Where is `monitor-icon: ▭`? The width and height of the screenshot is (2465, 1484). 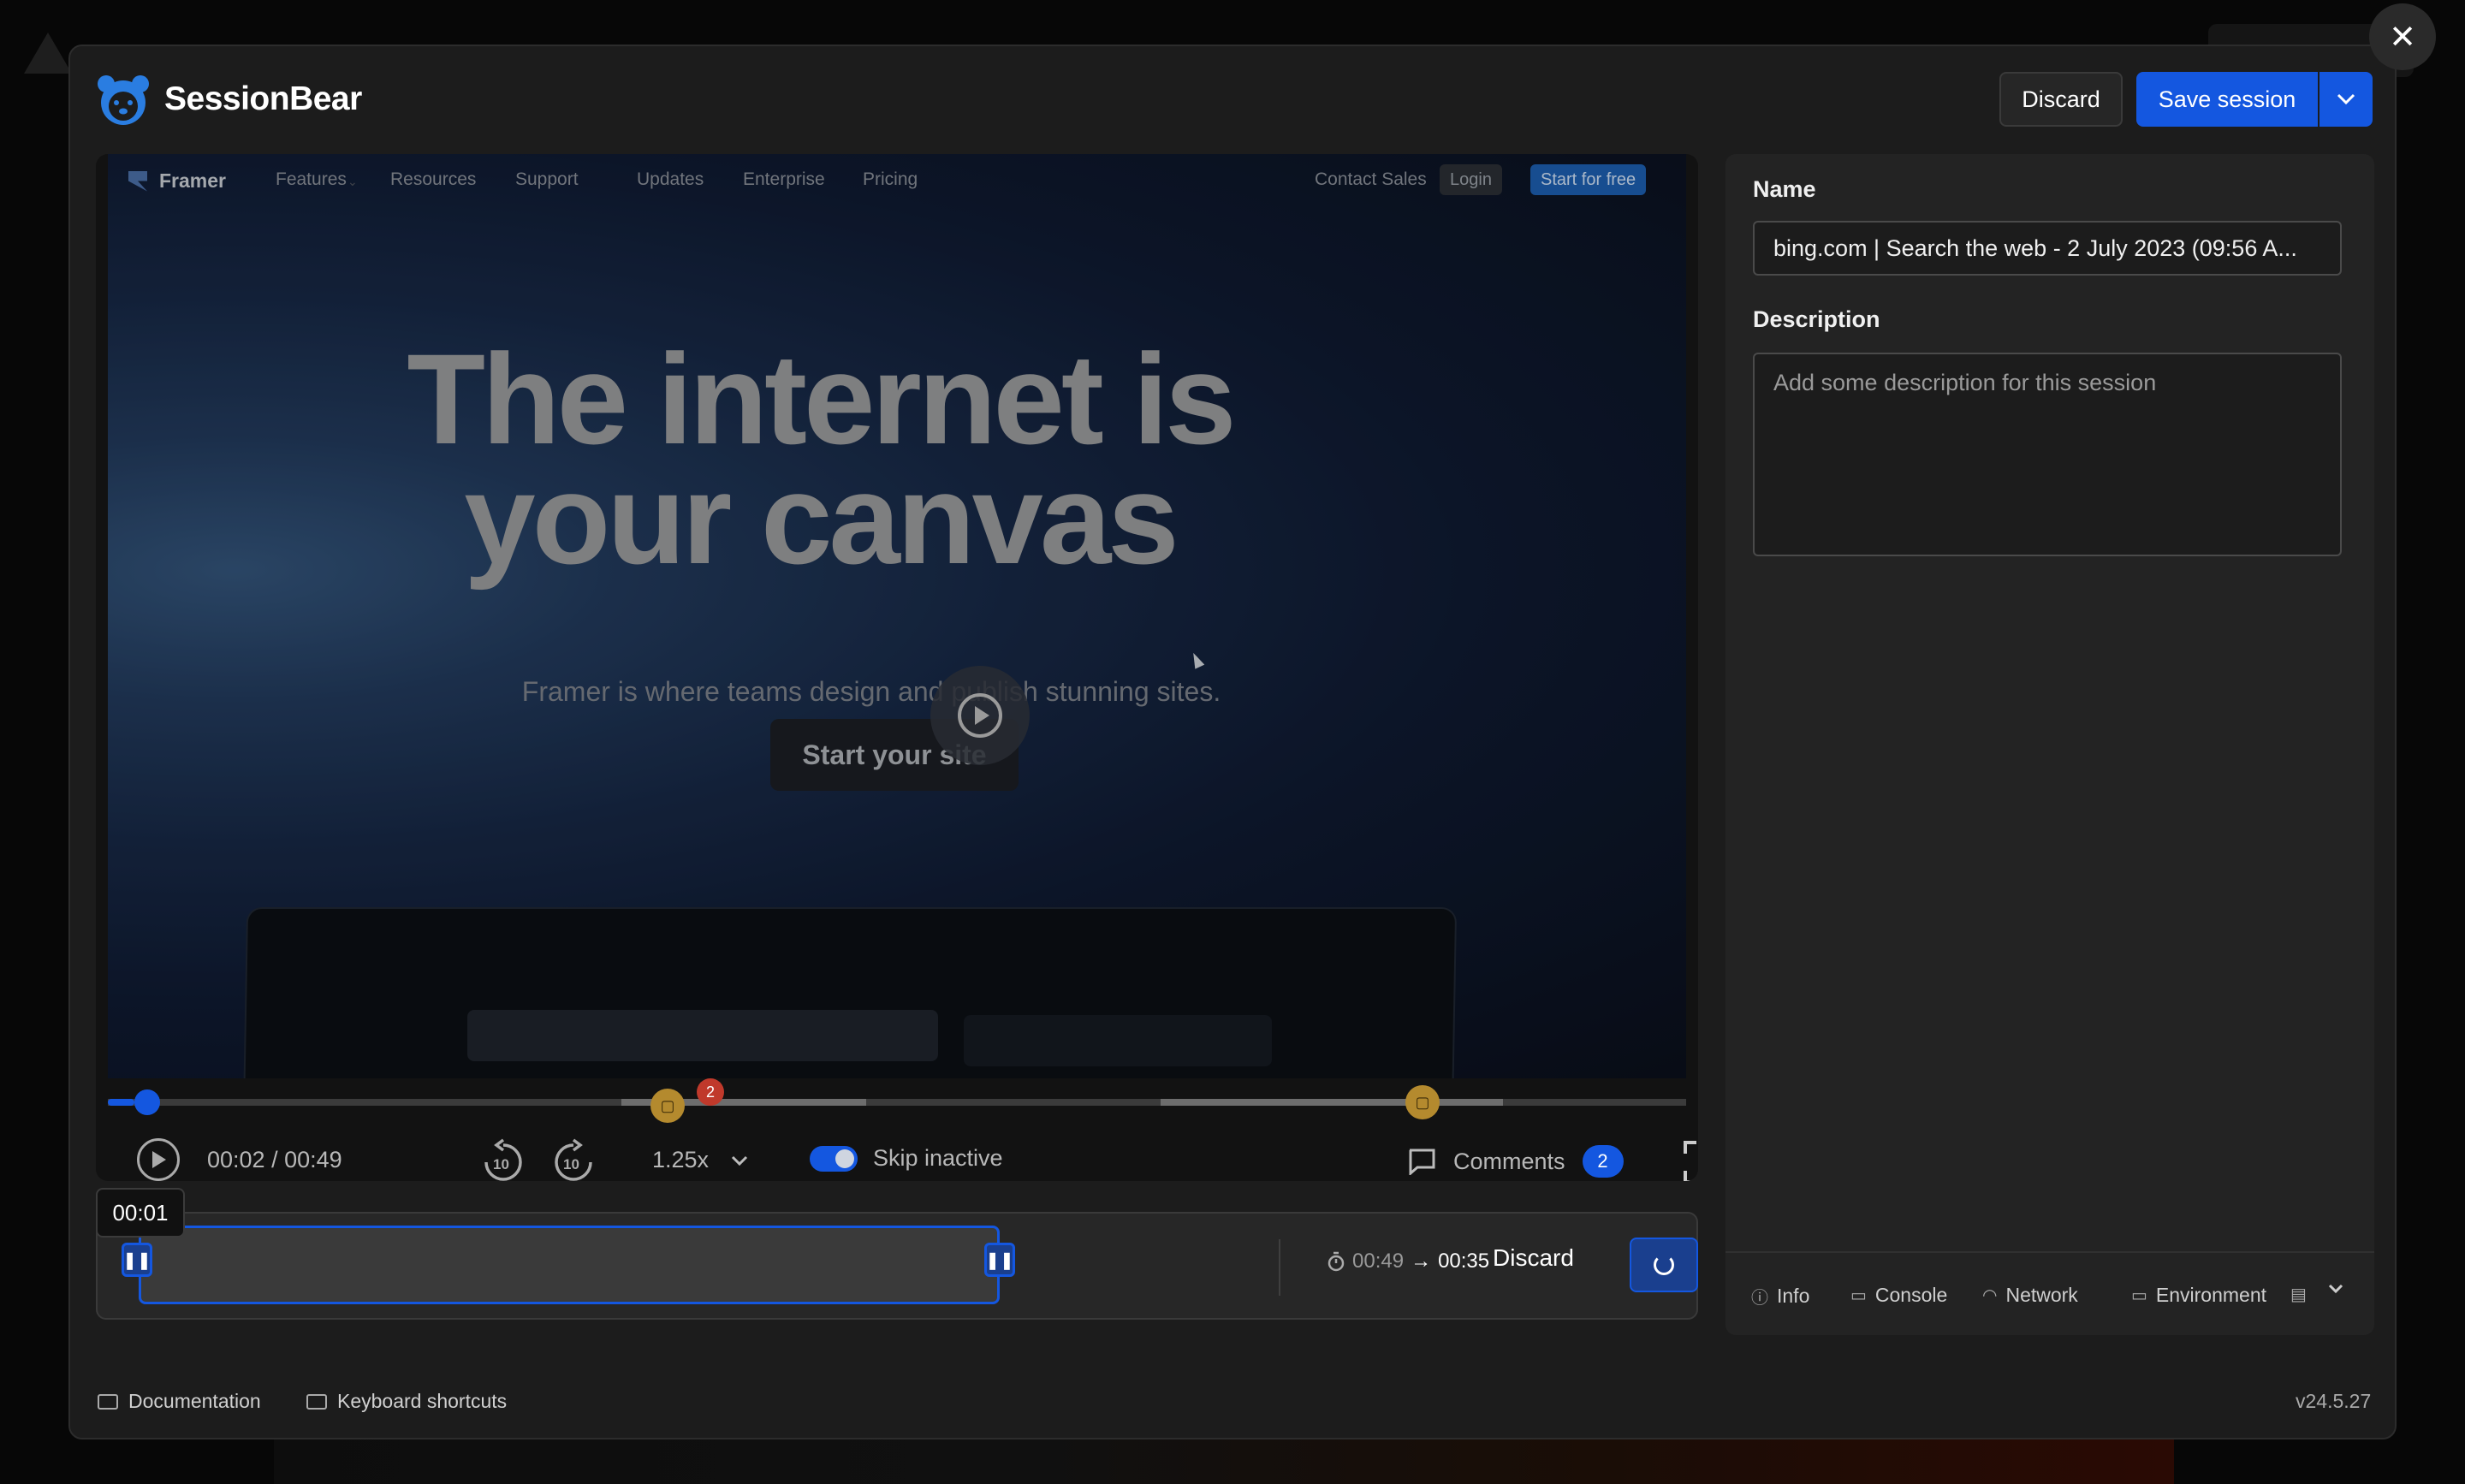 monitor-icon: ▭ is located at coordinates (2139, 1296).